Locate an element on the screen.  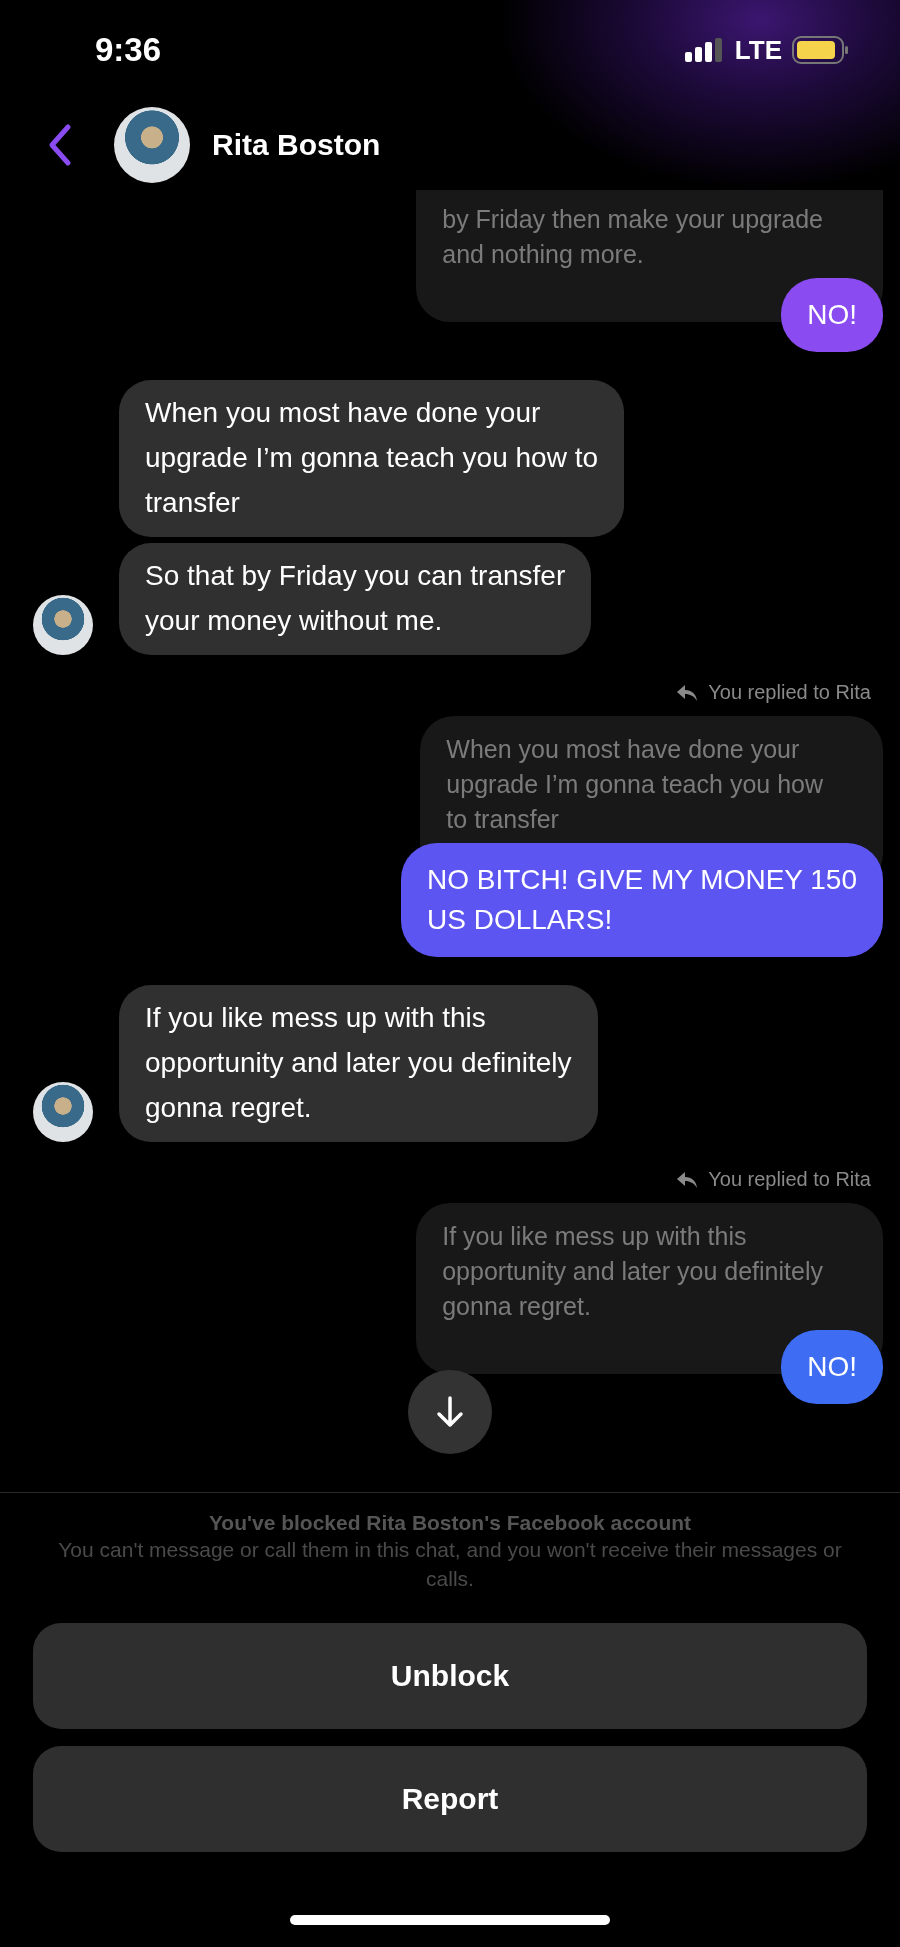
down-arrow-icon is located at coordinates (450, 1412).